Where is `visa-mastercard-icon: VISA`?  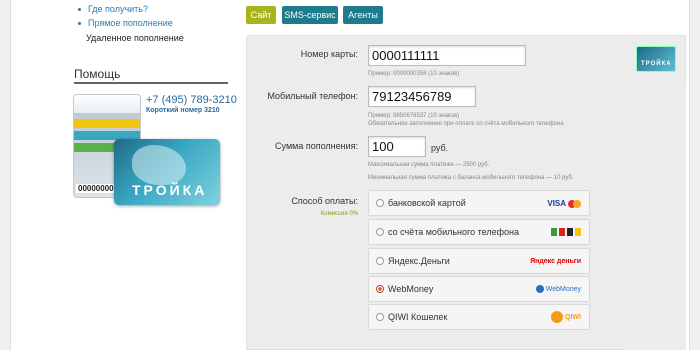
visa-mastercard-icon: VISA is located at coordinates (564, 204).